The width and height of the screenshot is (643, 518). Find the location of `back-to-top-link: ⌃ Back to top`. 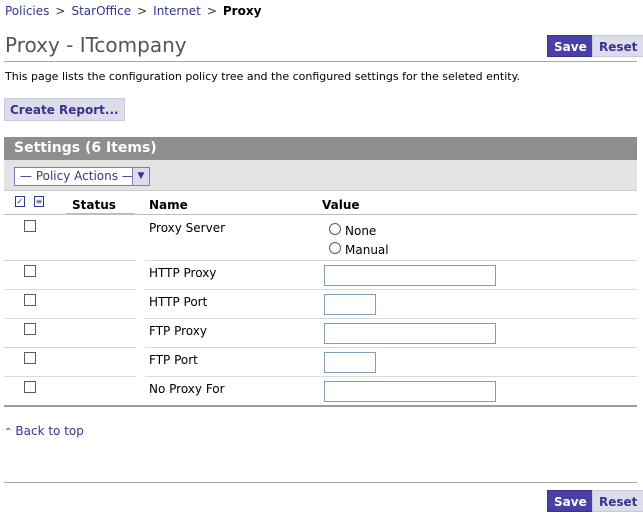

back-to-top-link: ⌃ Back to top is located at coordinates (44, 431).